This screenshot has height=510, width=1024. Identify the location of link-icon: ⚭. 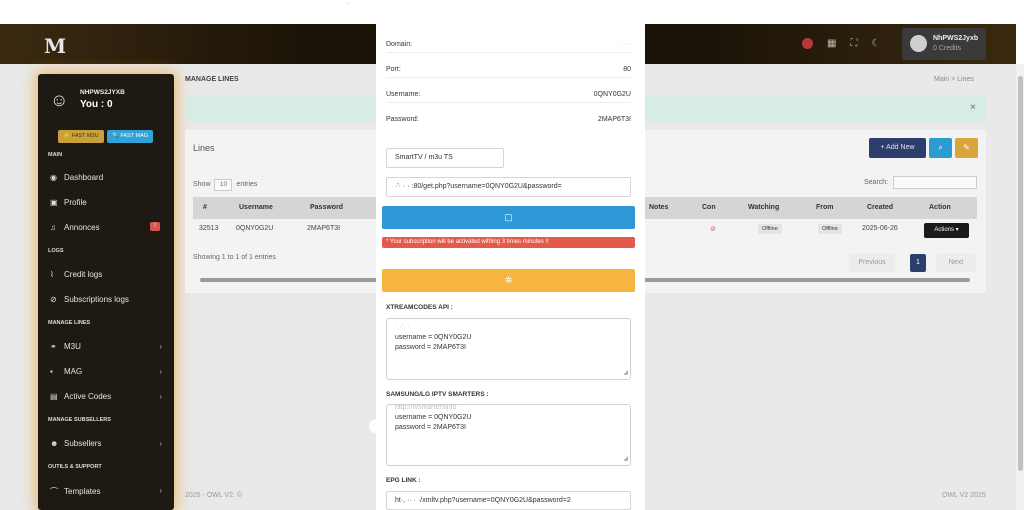
(53, 346).